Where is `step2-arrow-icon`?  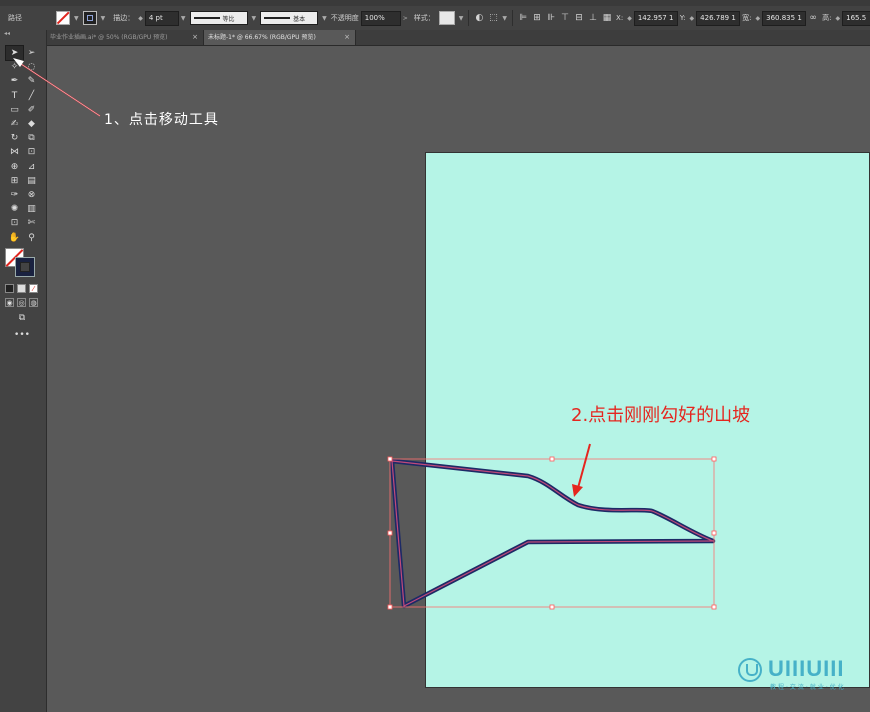 step2-arrow-icon is located at coordinates (581, 470).